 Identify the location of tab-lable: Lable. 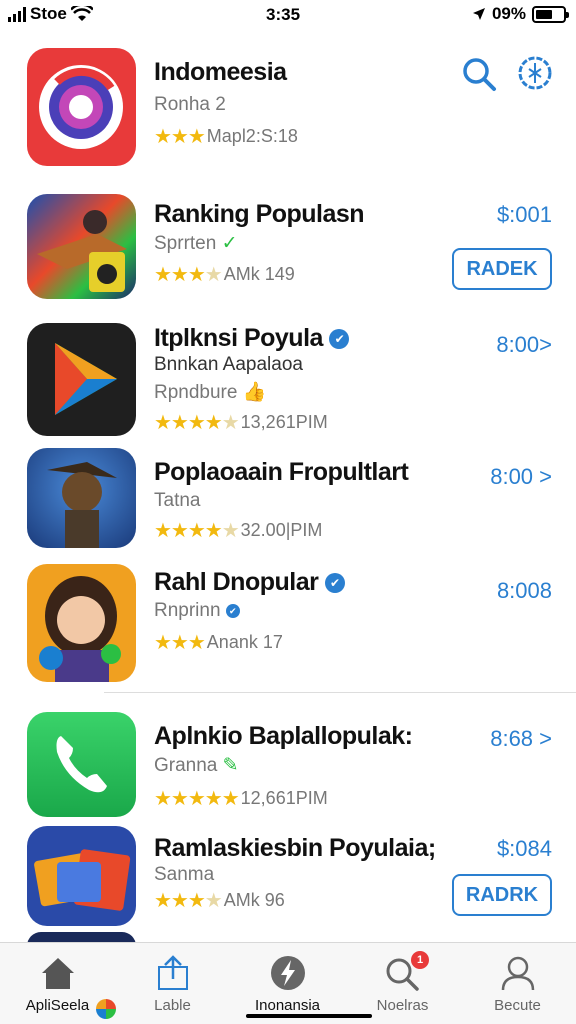
(172, 983).